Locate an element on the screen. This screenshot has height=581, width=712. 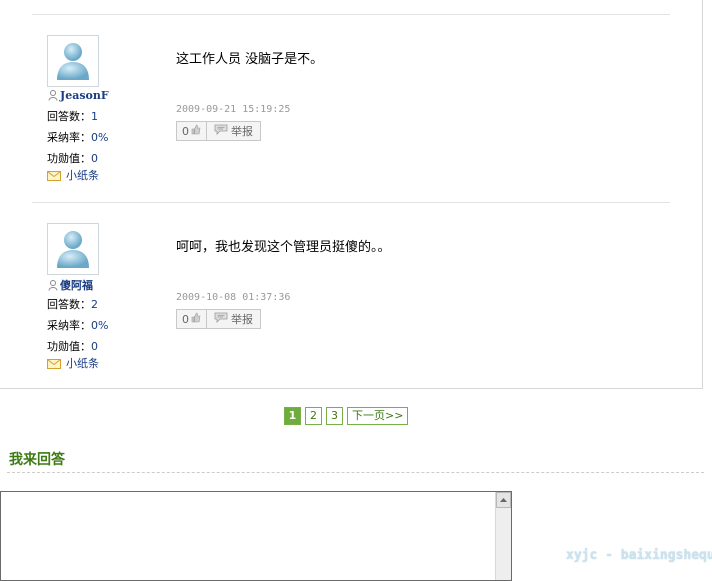
reply-textarea is located at coordinates (256, 536).